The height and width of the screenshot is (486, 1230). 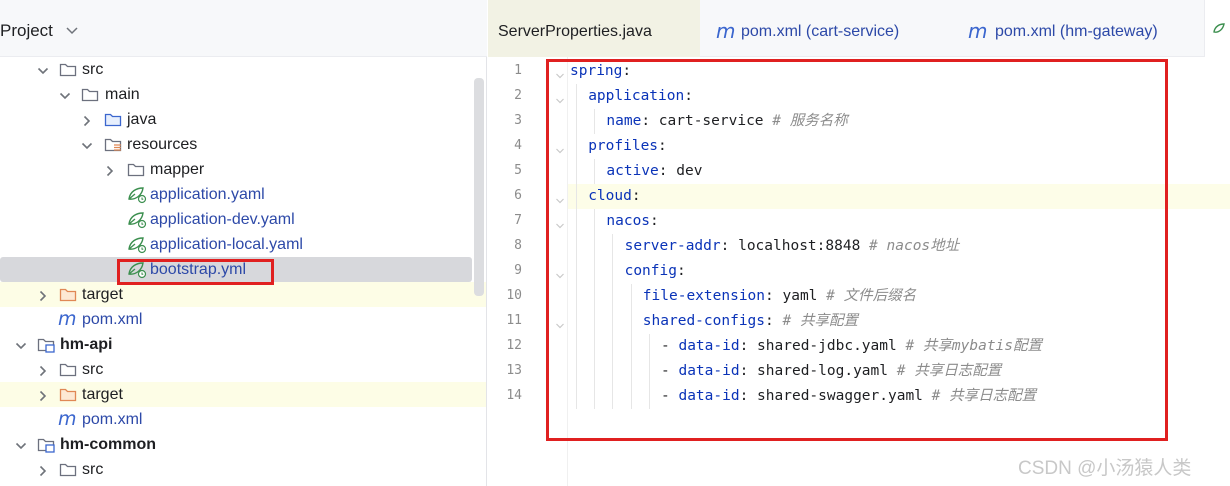 I want to click on tree-item: application.yaml, so click(x=243, y=194).